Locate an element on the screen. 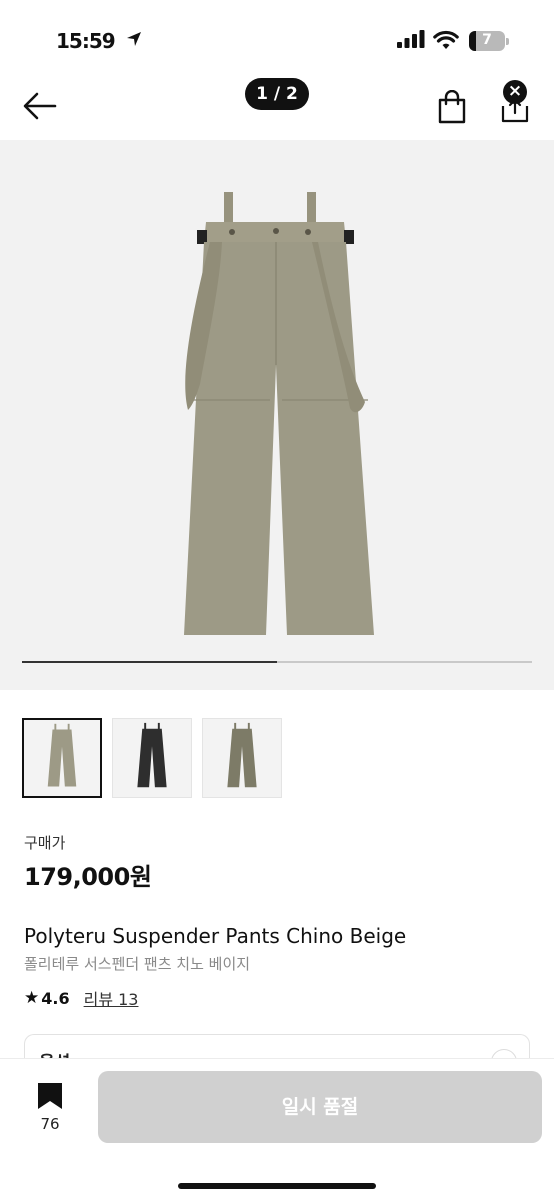 This screenshot has width=554, height=1200. product-name-korean: 폴리테루 서스펜더 팬츠 치노 베이지 is located at coordinates (137, 964).